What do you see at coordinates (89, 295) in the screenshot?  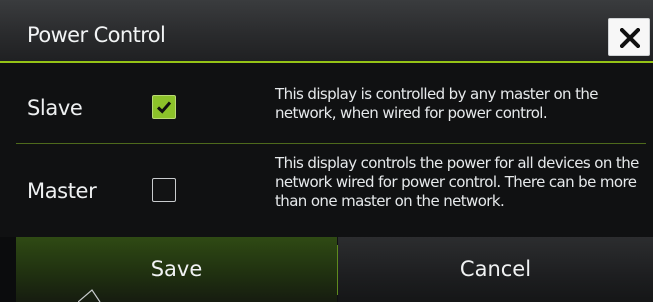 I see `pointer-notch-icon` at bounding box center [89, 295].